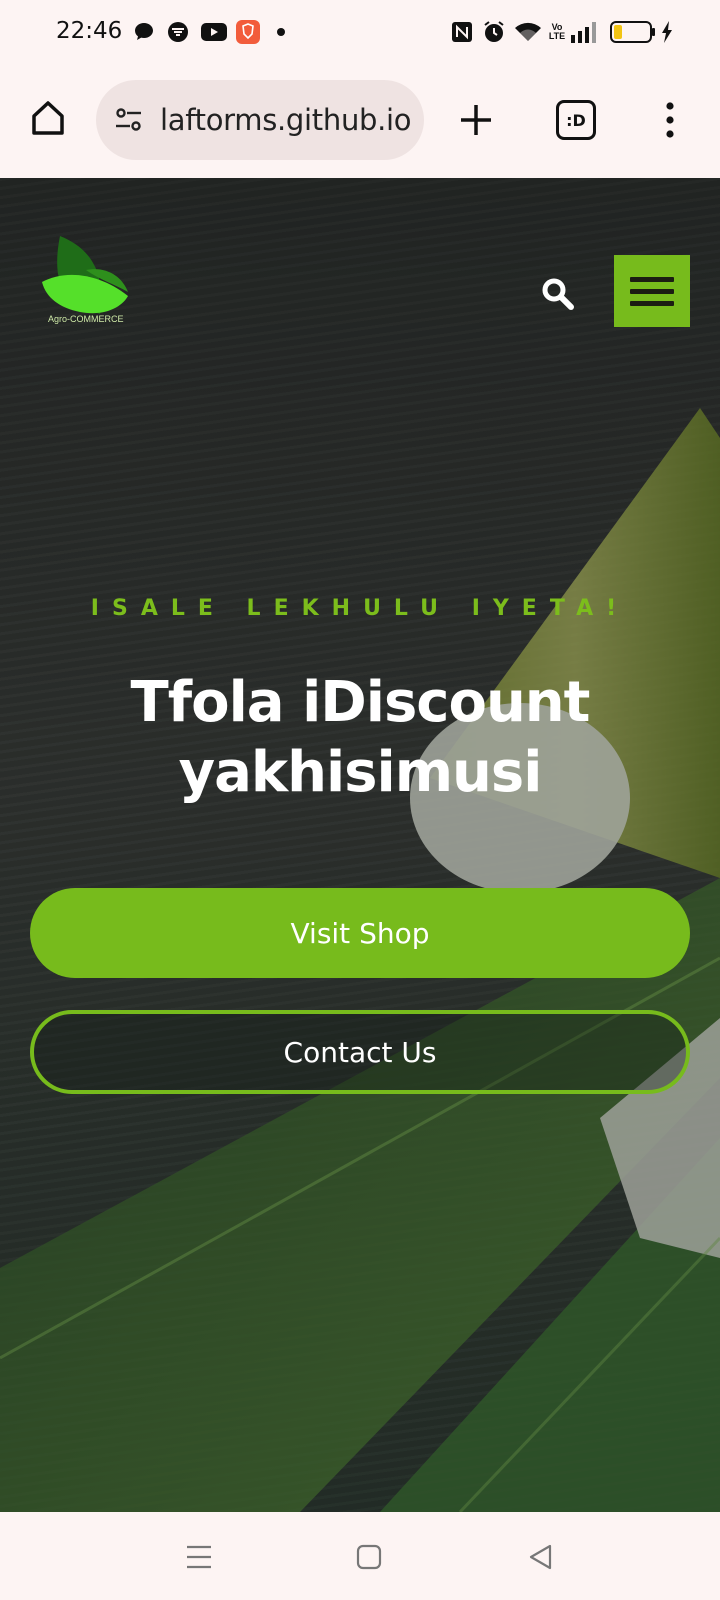 This screenshot has height=1600, width=720. What do you see at coordinates (633, 32) in the screenshot?
I see `battery-icon` at bounding box center [633, 32].